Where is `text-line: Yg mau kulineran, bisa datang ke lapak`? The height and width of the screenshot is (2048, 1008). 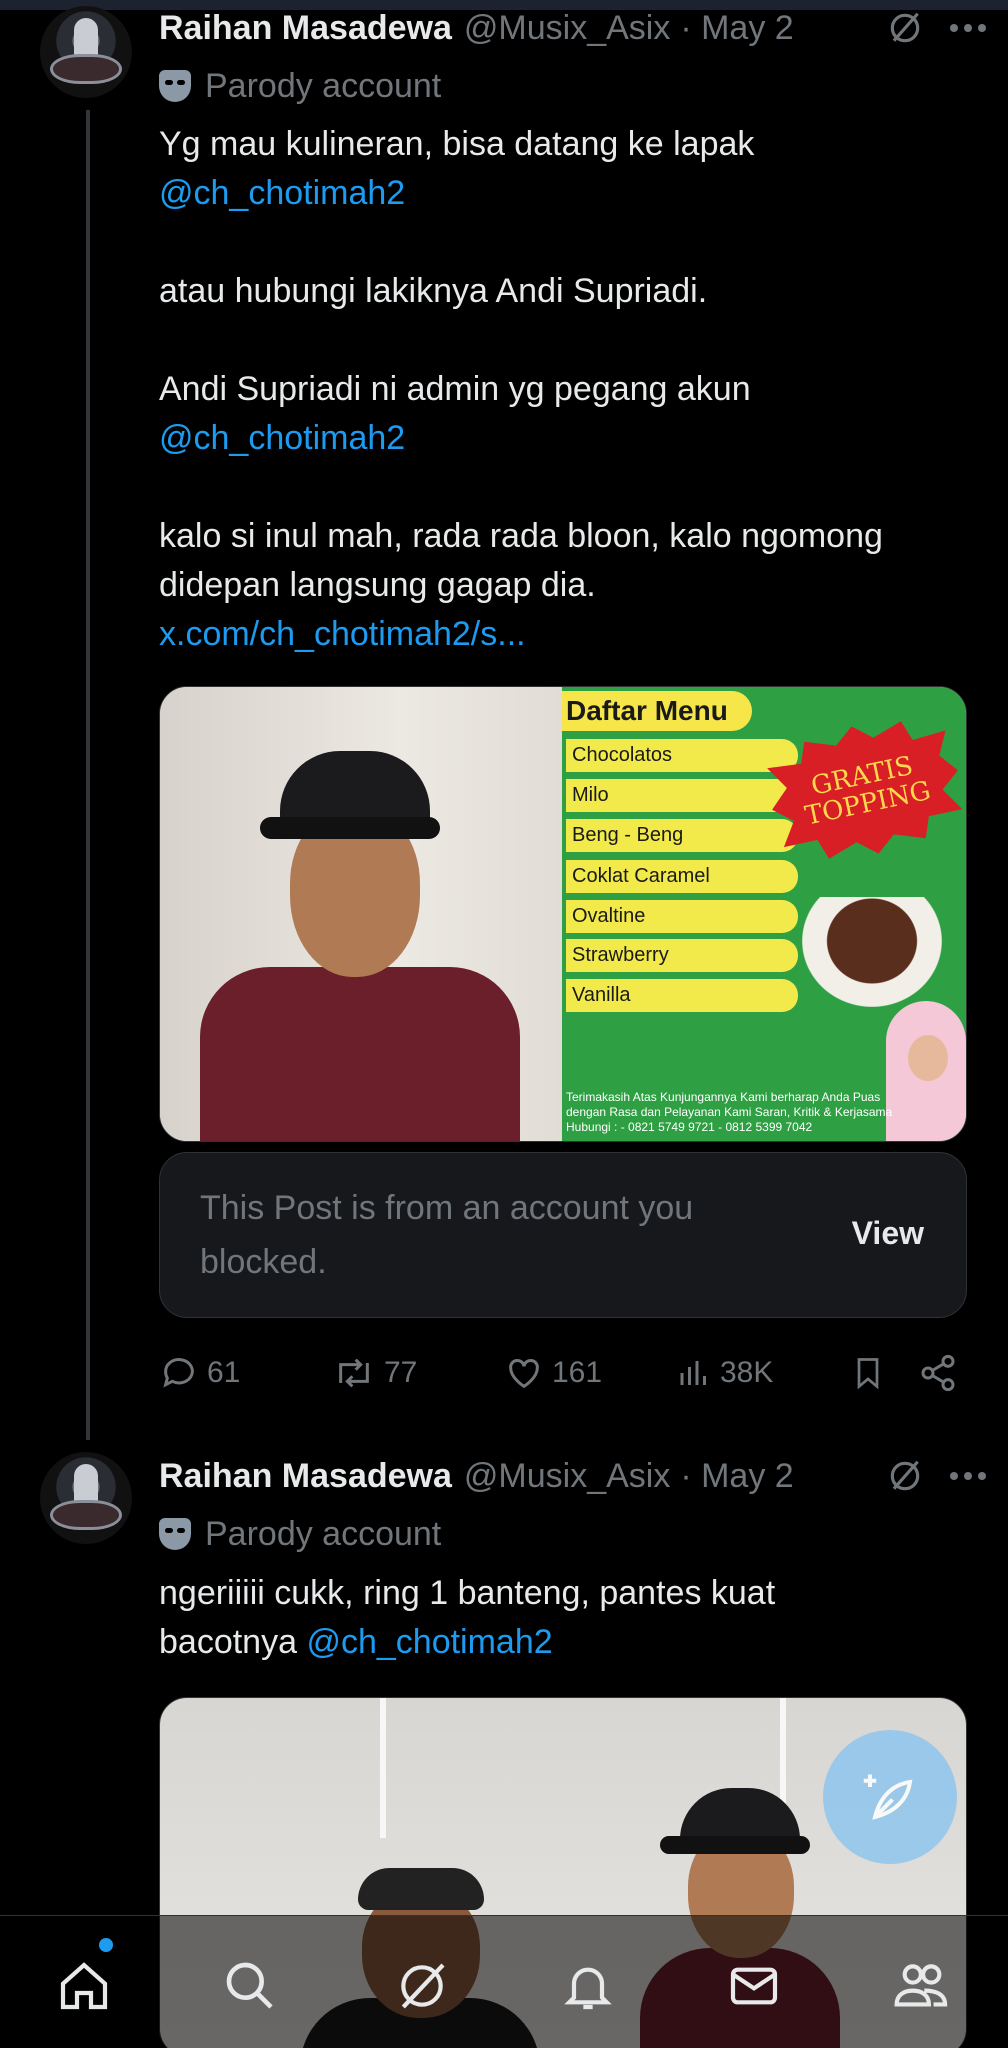 text-line: Yg mau kulineran, bisa datang ke lapak is located at coordinates (457, 144).